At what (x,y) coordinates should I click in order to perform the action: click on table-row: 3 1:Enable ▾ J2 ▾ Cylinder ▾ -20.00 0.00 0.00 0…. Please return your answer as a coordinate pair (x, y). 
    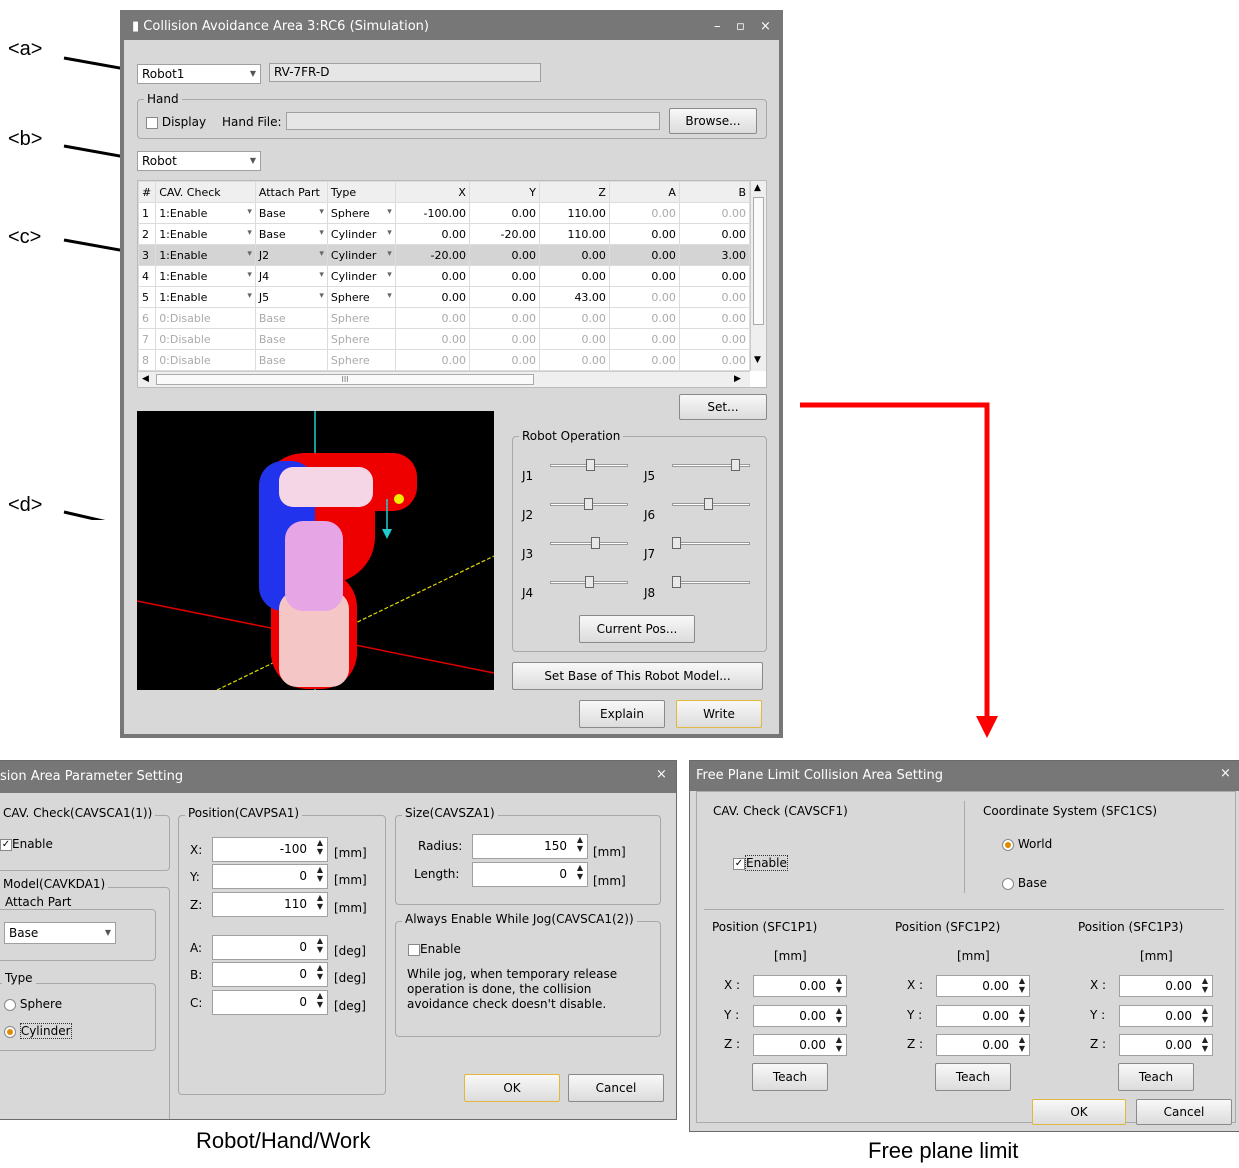
    Looking at the image, I should click on (444, 255).